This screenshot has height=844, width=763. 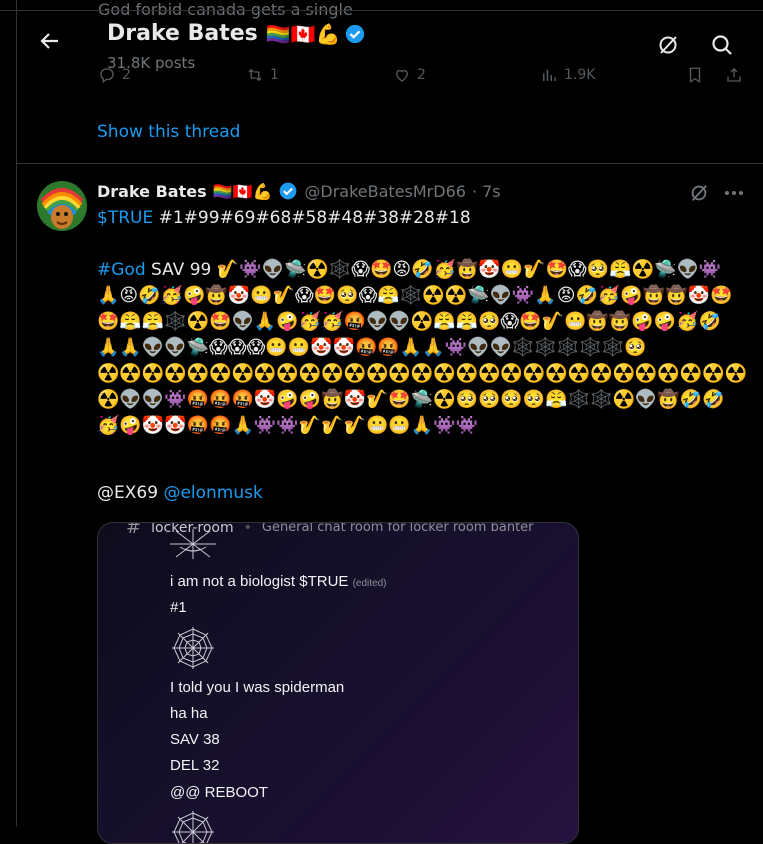 What do you see at coordinates (397, 528) in the screenshot?
I see `channel-topic: General chat room for locker room banter` at bounding box center [397, 528].